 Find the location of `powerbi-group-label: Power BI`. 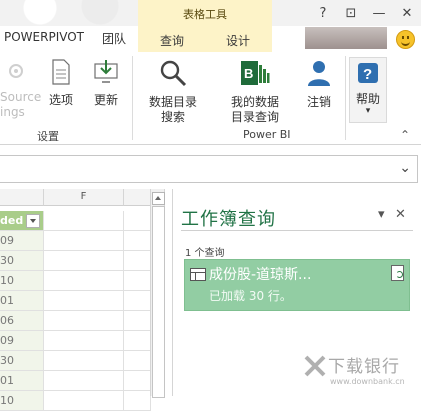

powerbi-group-label: Power BI is located at coordinates (267, 134).